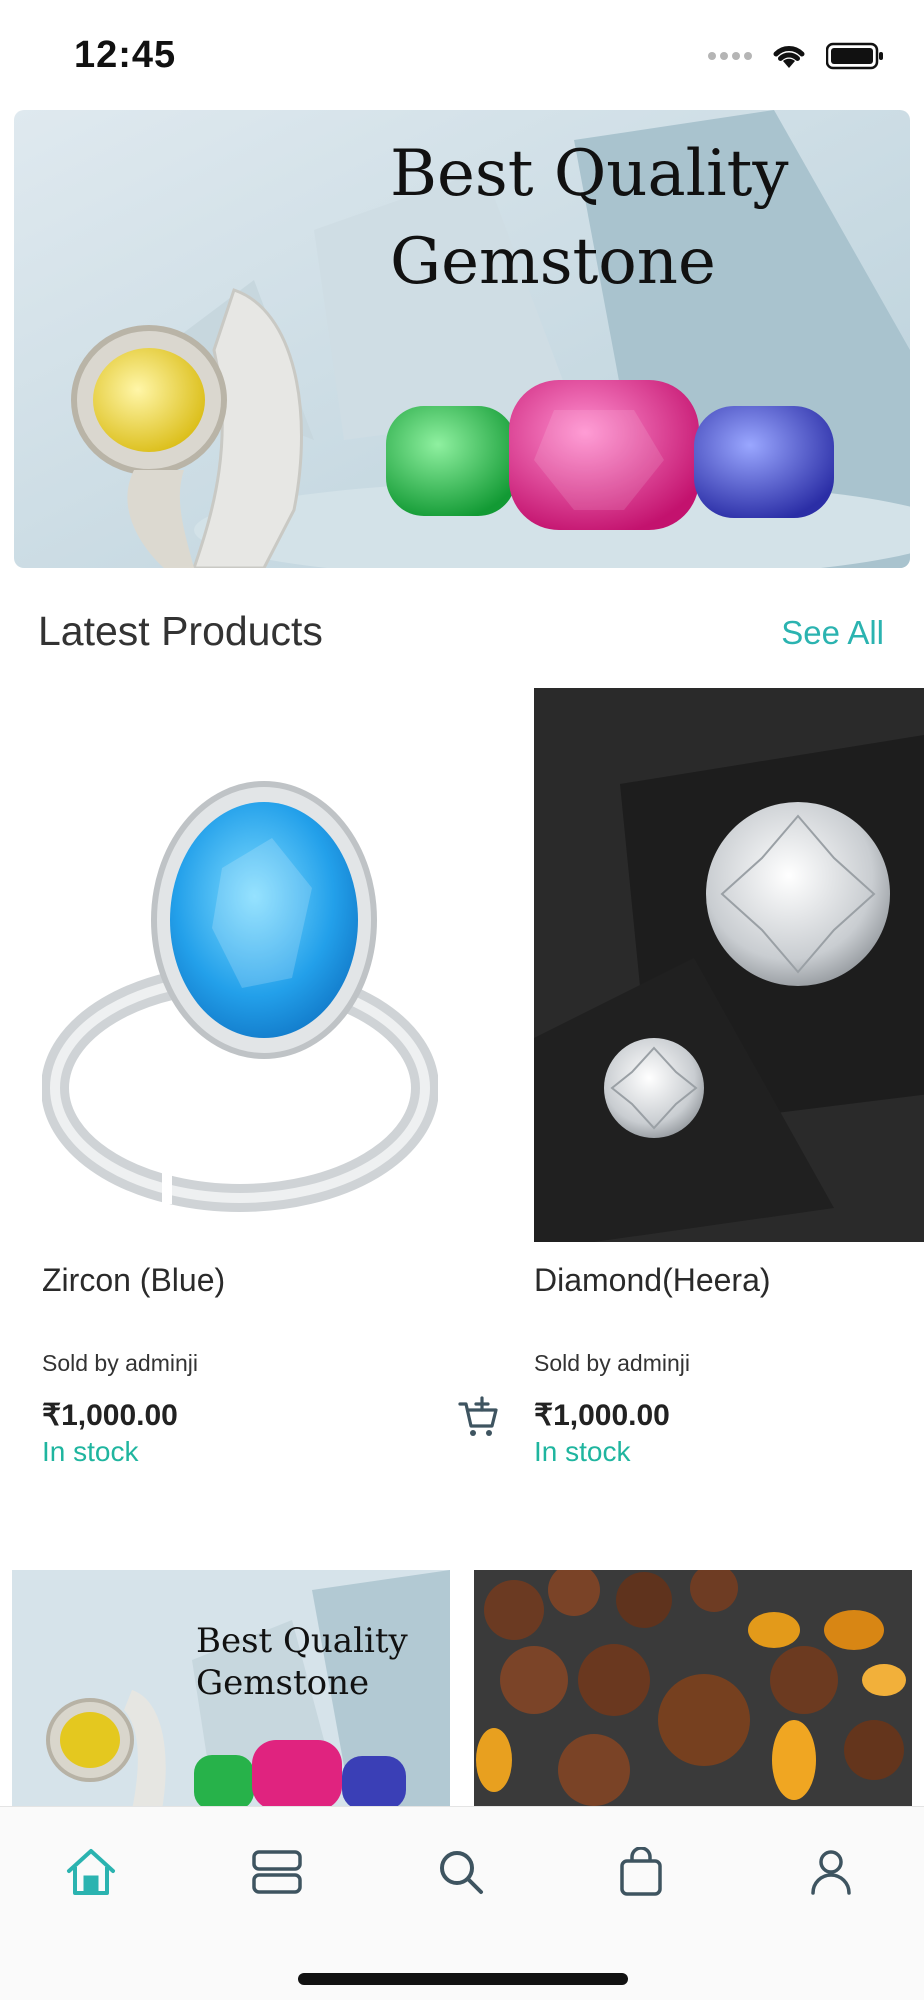  I want to click on search-icon, so click(461, 1872).